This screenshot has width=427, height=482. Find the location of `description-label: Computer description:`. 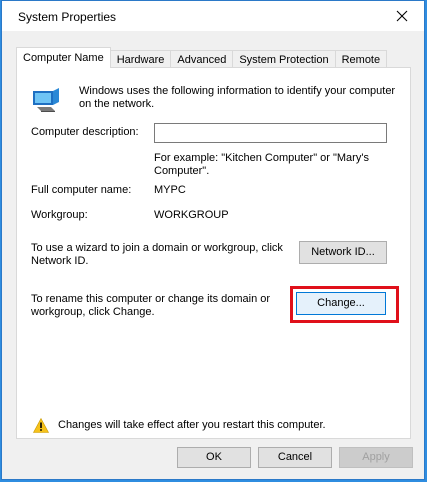

description-label: Computer description: is located at coordinates (85, 132).